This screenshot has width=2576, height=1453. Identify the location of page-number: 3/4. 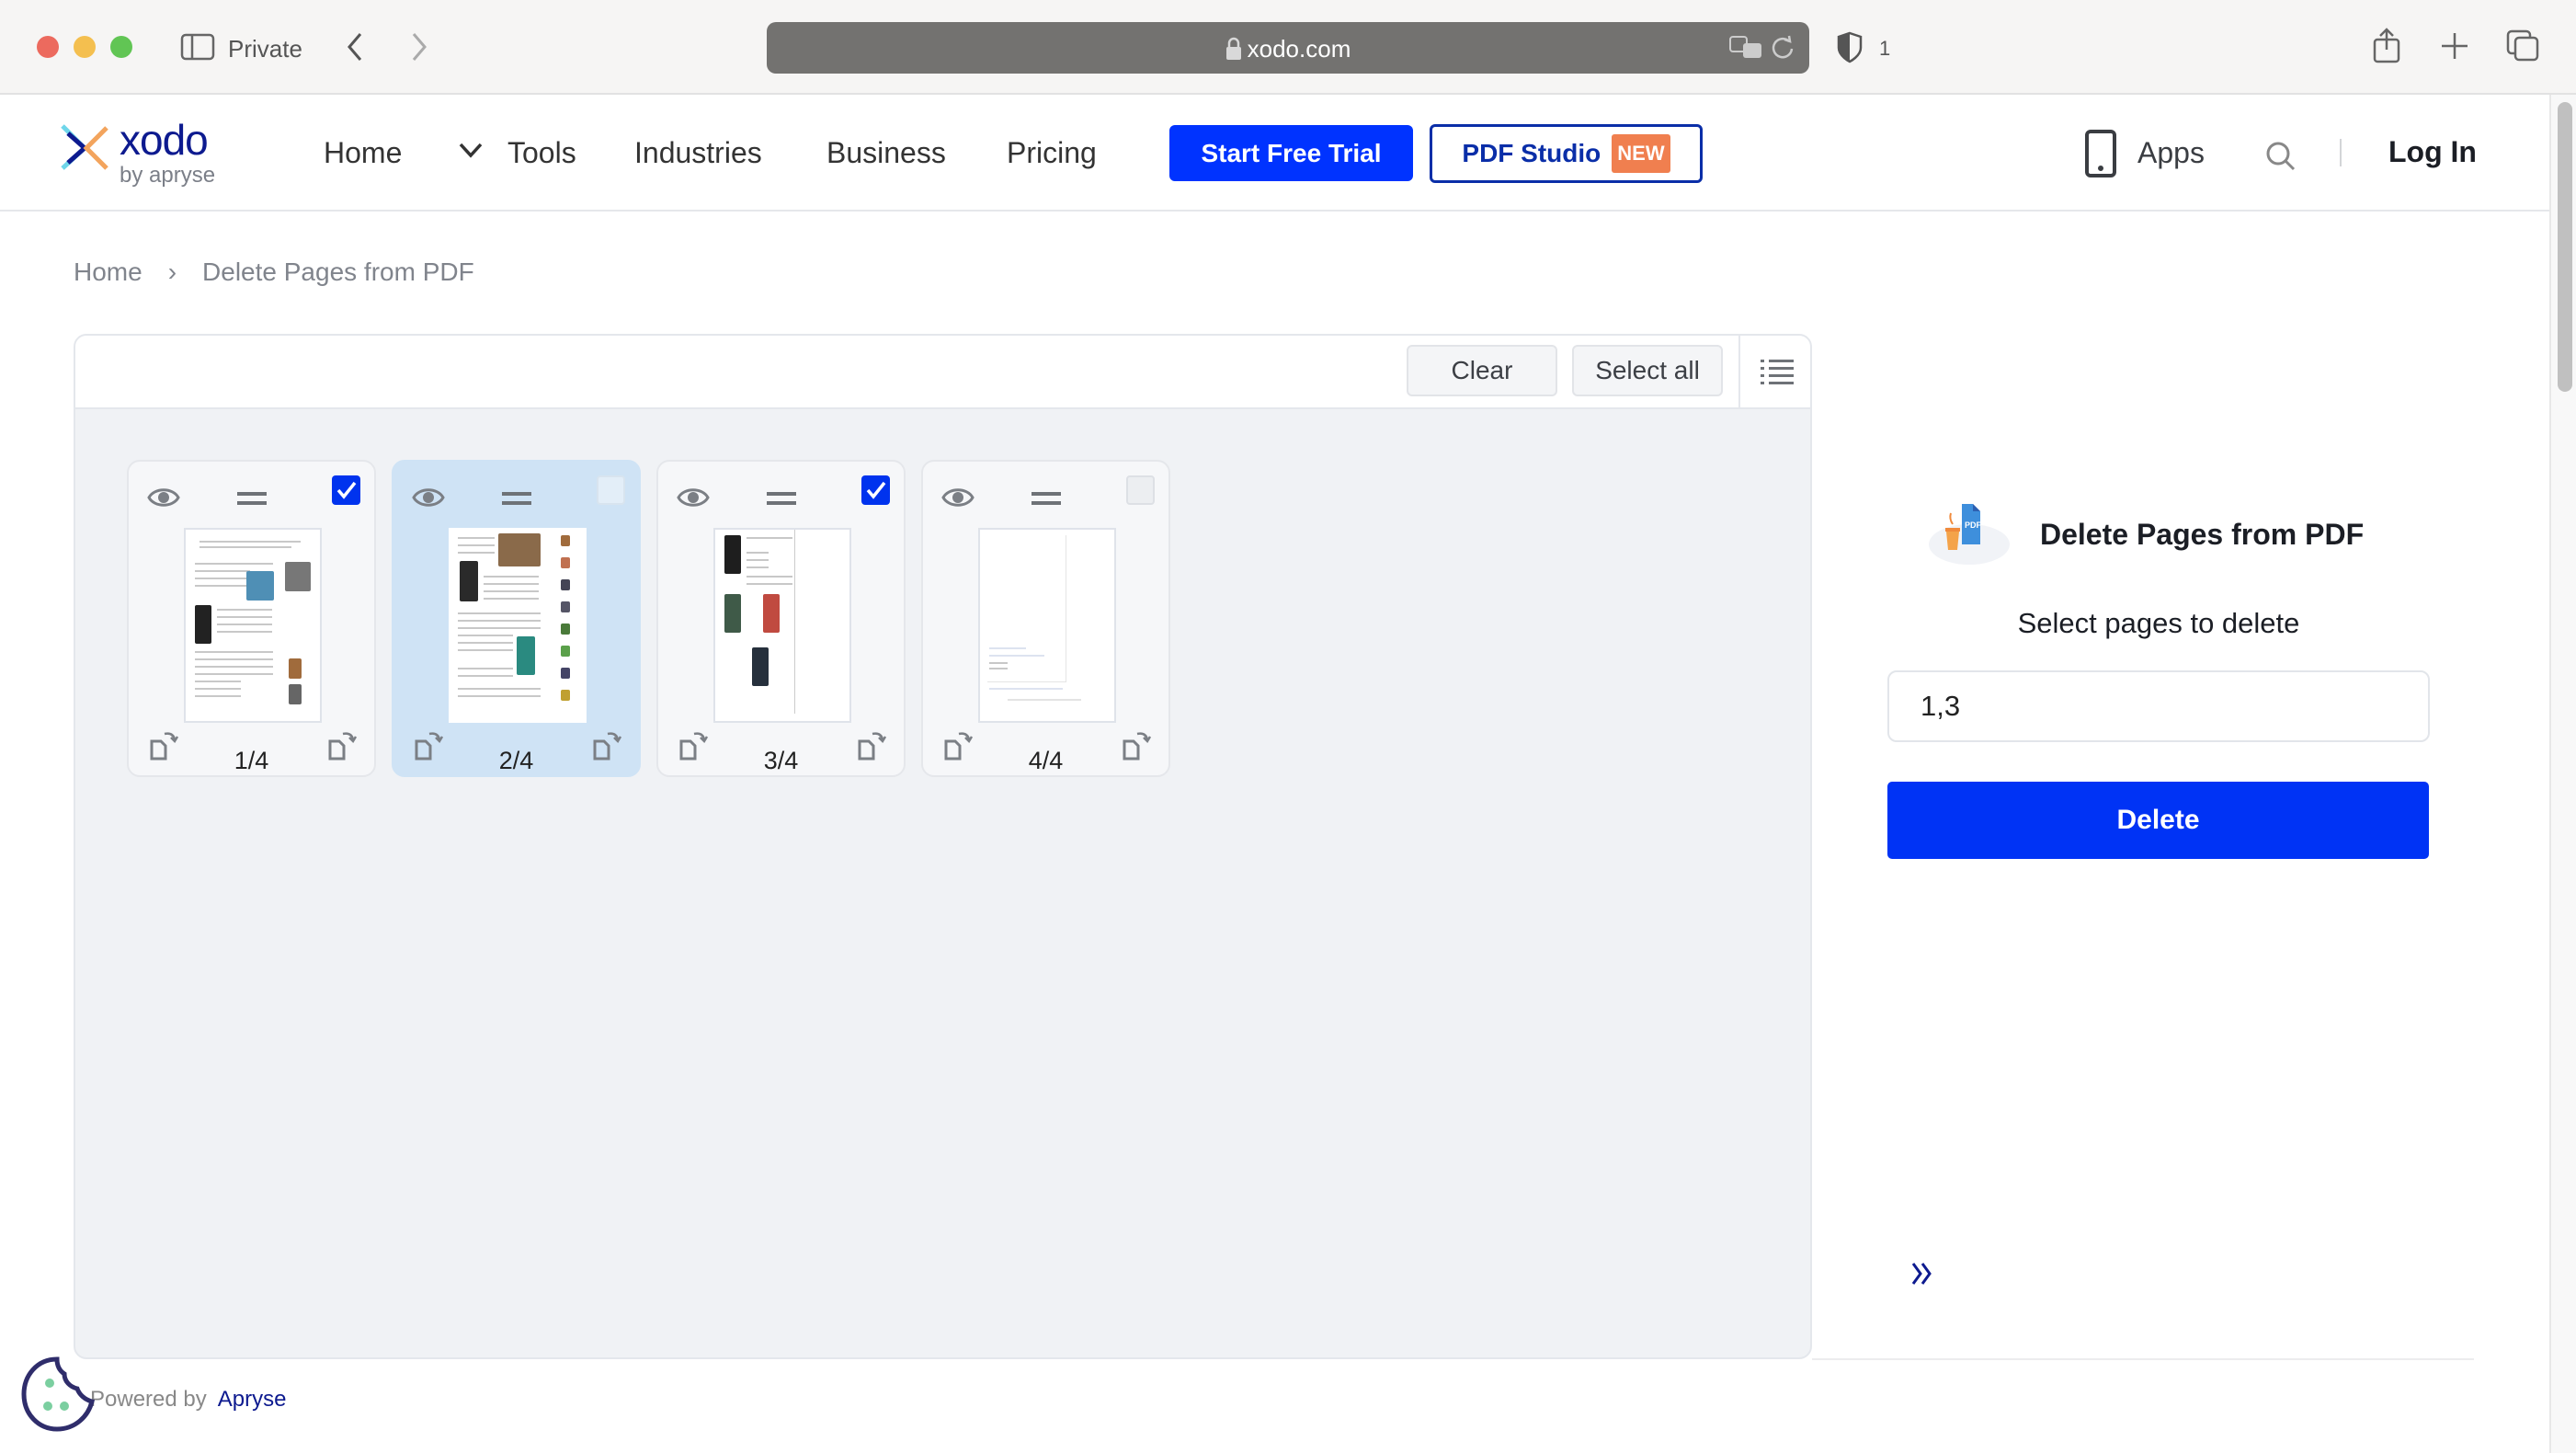
(781, 760).